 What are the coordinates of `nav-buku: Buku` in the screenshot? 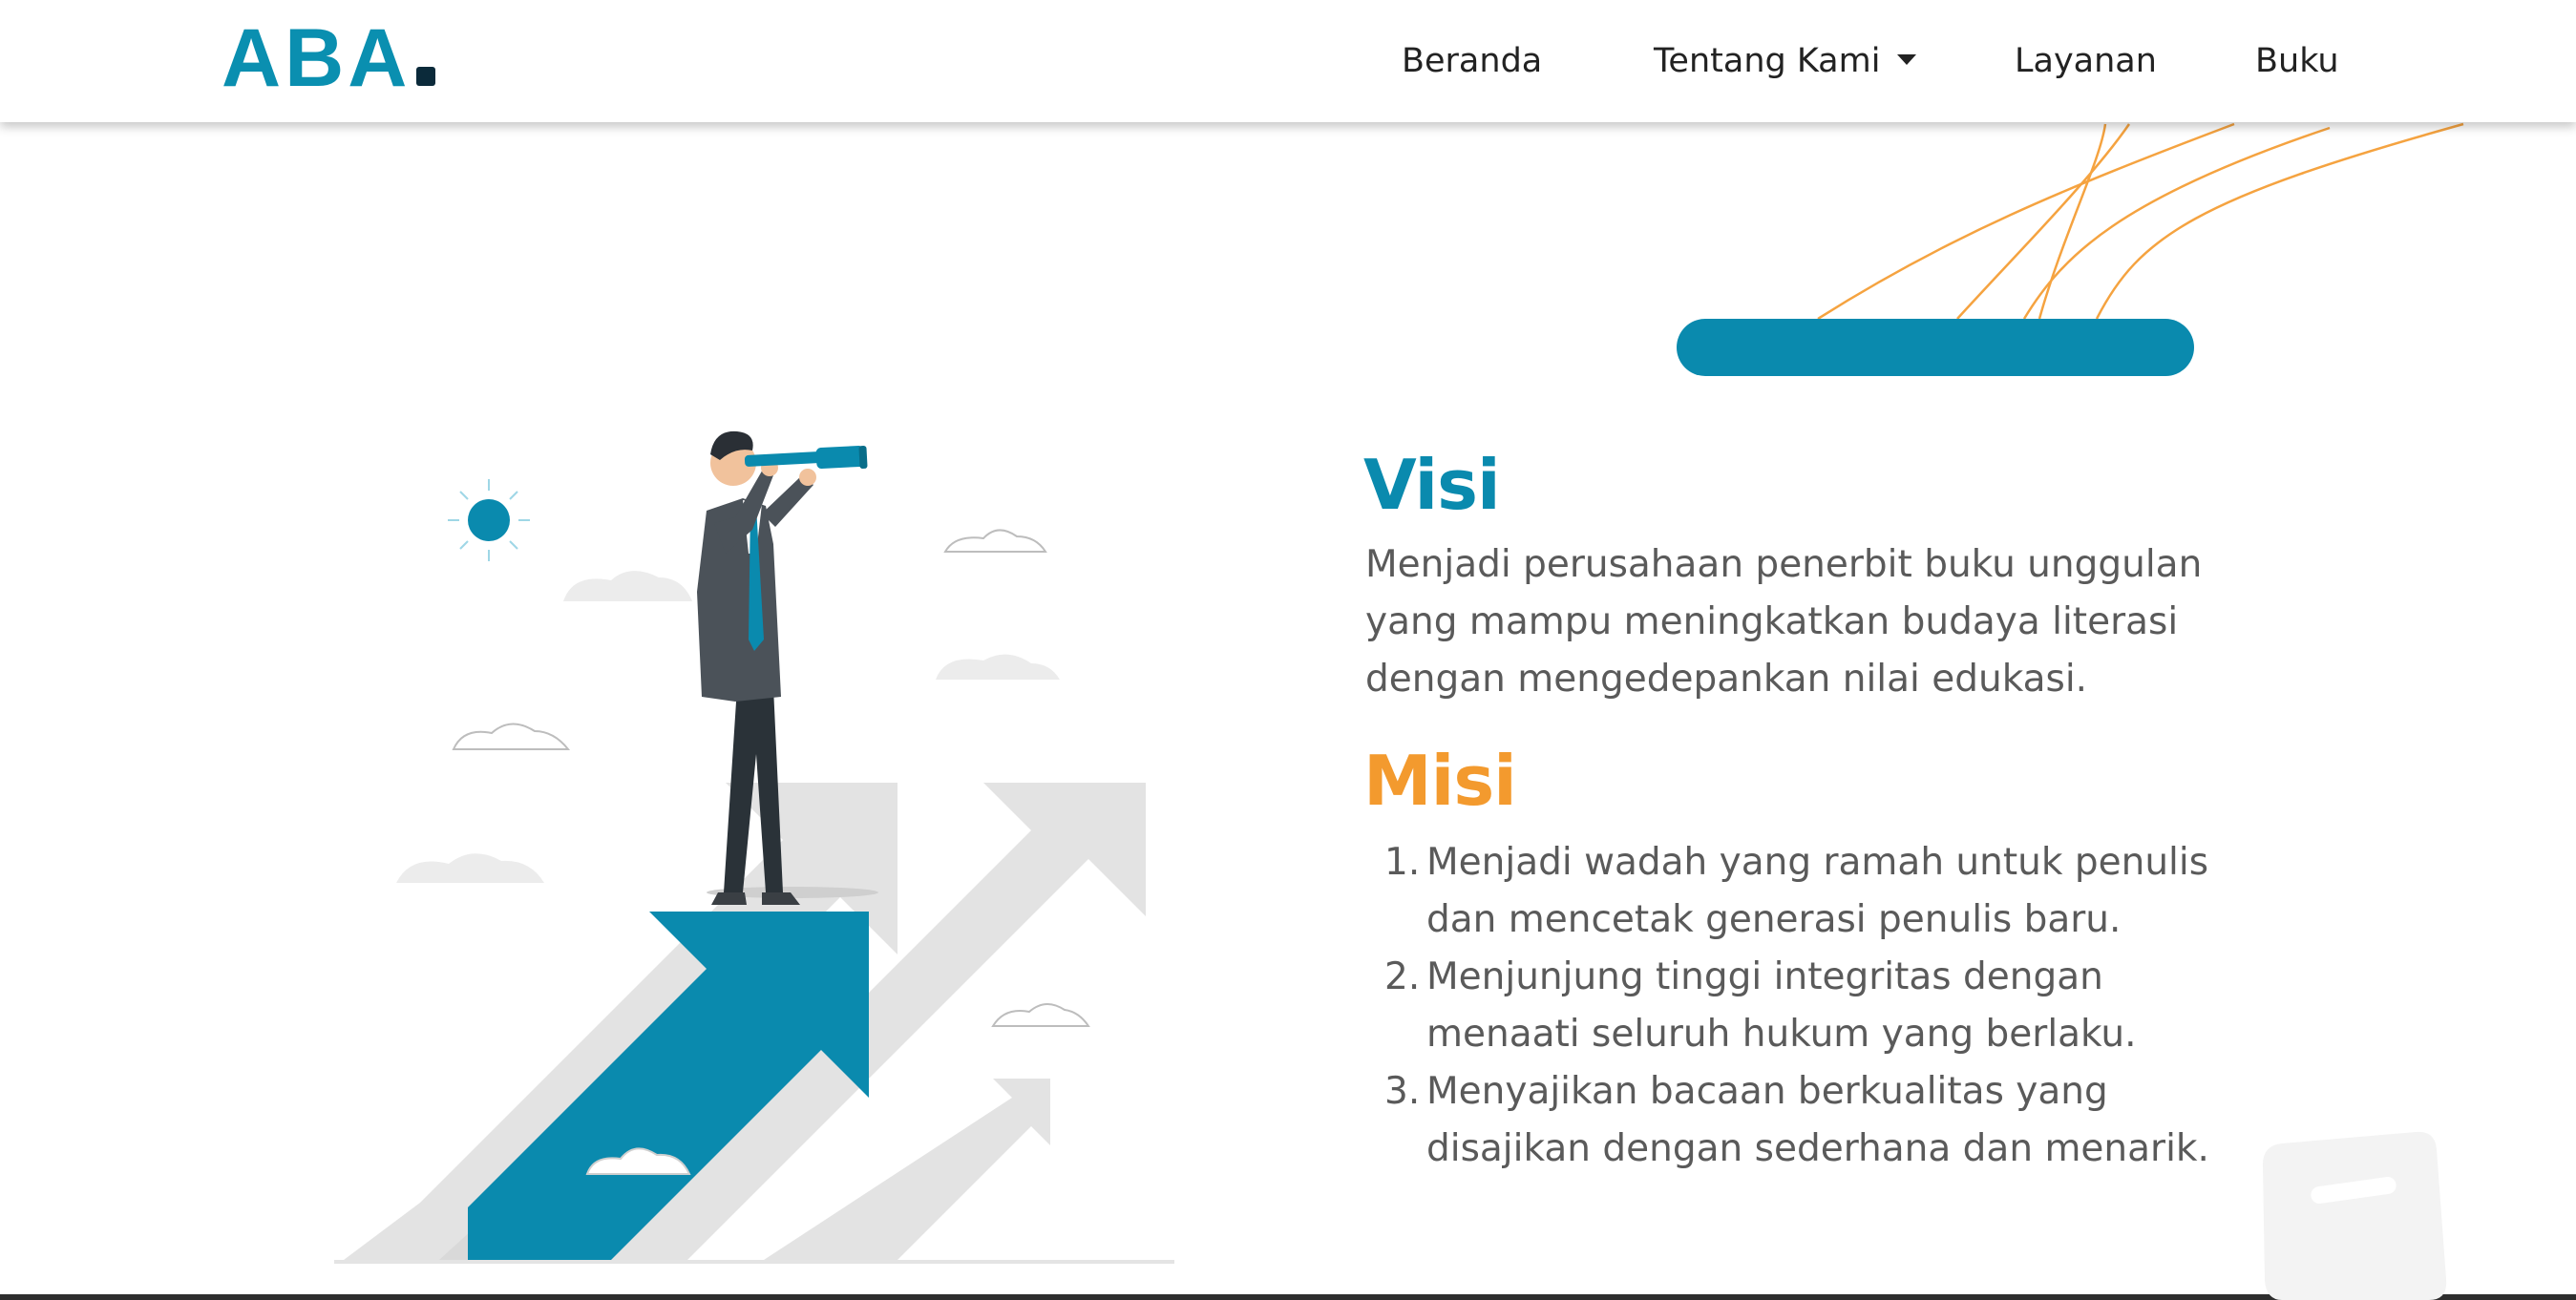 It's located at (2297, 61).